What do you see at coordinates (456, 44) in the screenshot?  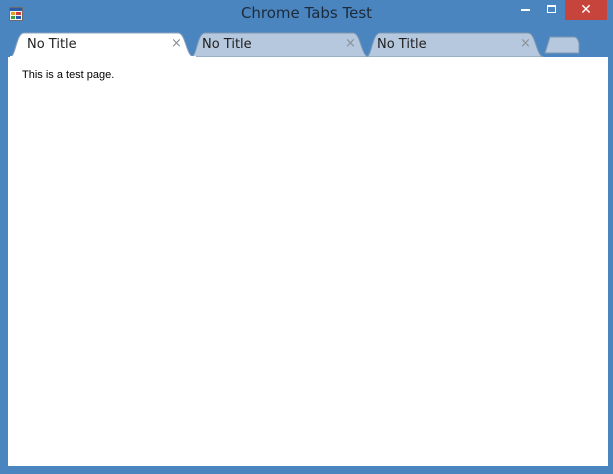 I see `tab-3: No Title ×` at bounding box center [456, 44].